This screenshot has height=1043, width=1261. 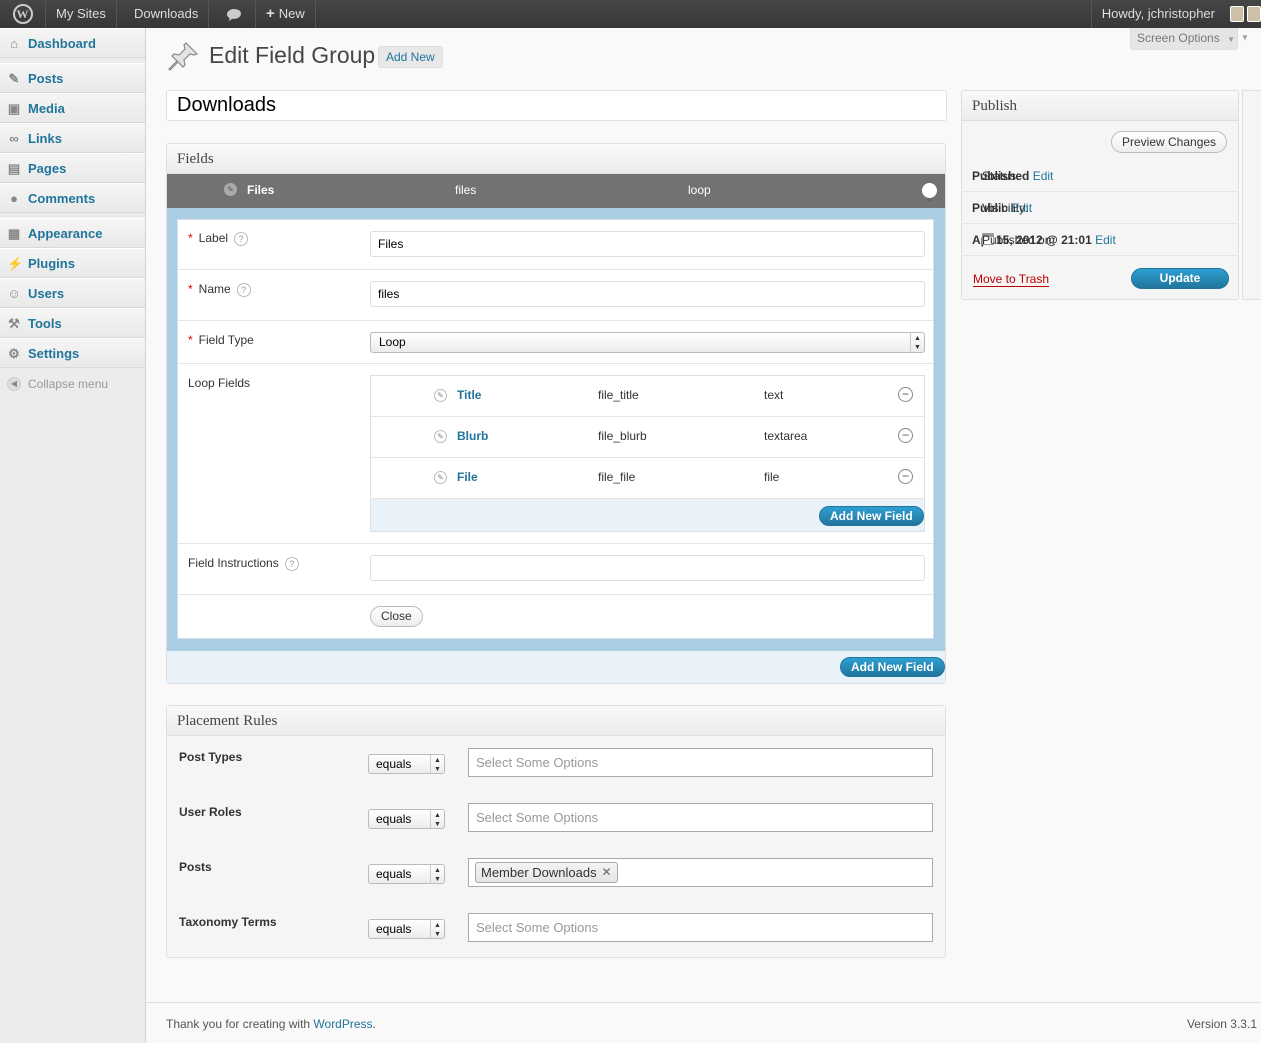 What do you see at coordinates (700, 762) in the screenshot?
I see `post-types-input: Select Some Options` at bounding box center [700, 762].